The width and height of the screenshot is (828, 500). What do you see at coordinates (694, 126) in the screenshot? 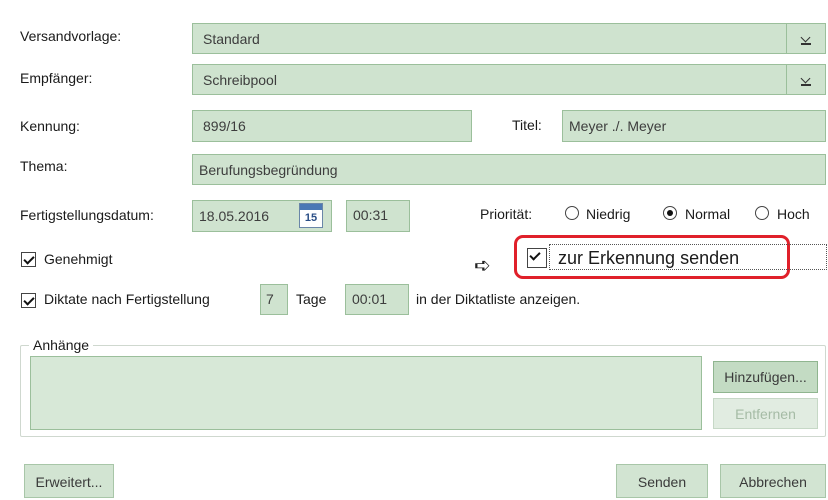
I see `titel-input: Meyer ./. Meyer` at bounding box center [694, 126].